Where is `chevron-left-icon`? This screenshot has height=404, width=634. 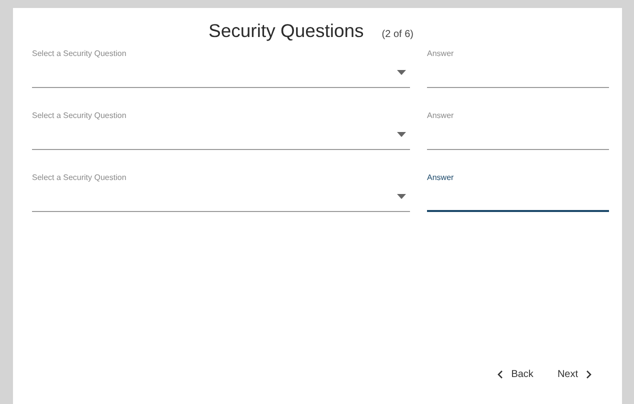 chevron-left-icon is located at coordinates (500, 374).